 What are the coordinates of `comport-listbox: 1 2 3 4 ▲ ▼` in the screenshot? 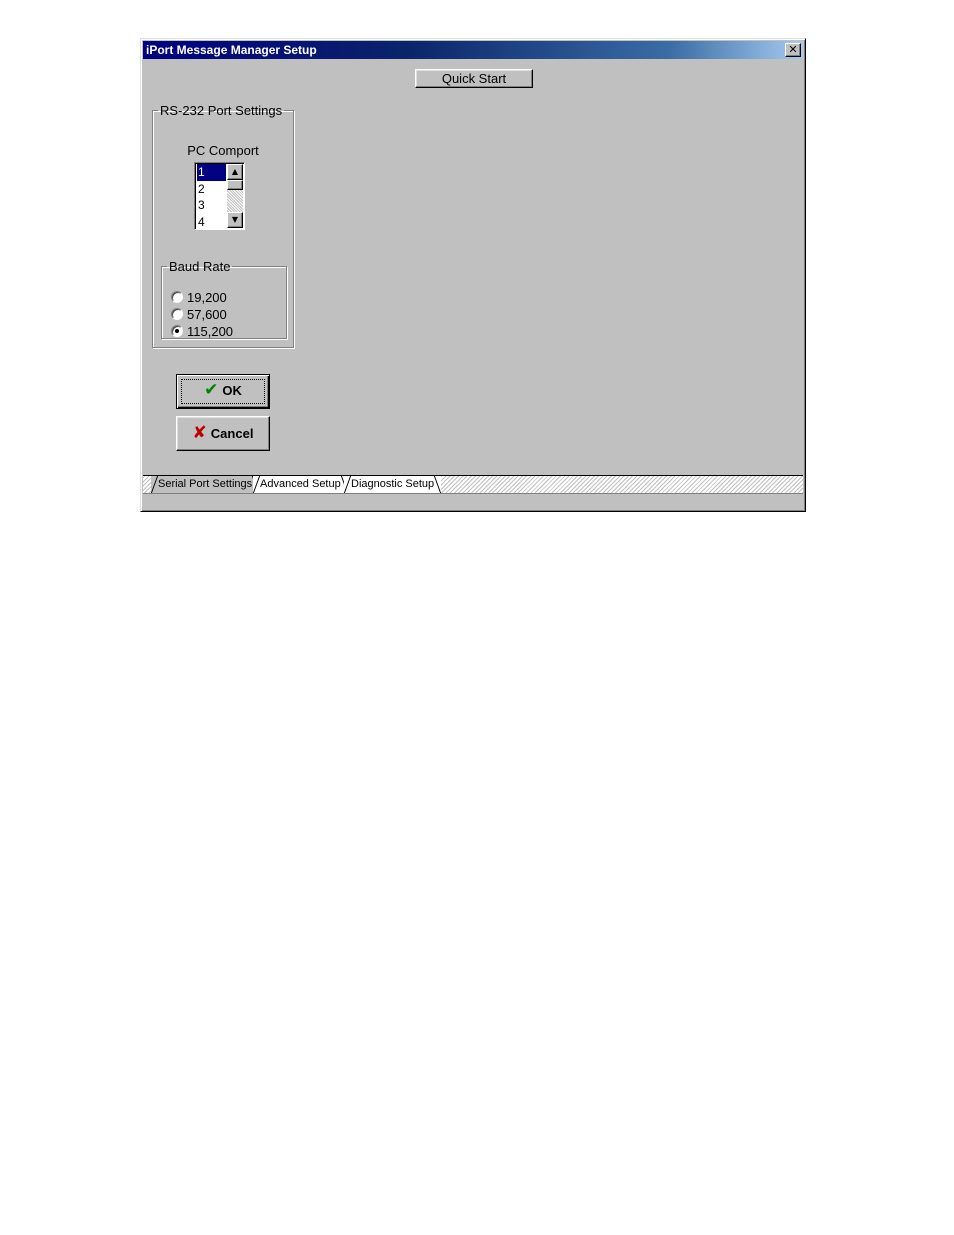 It's located at (219, 196).